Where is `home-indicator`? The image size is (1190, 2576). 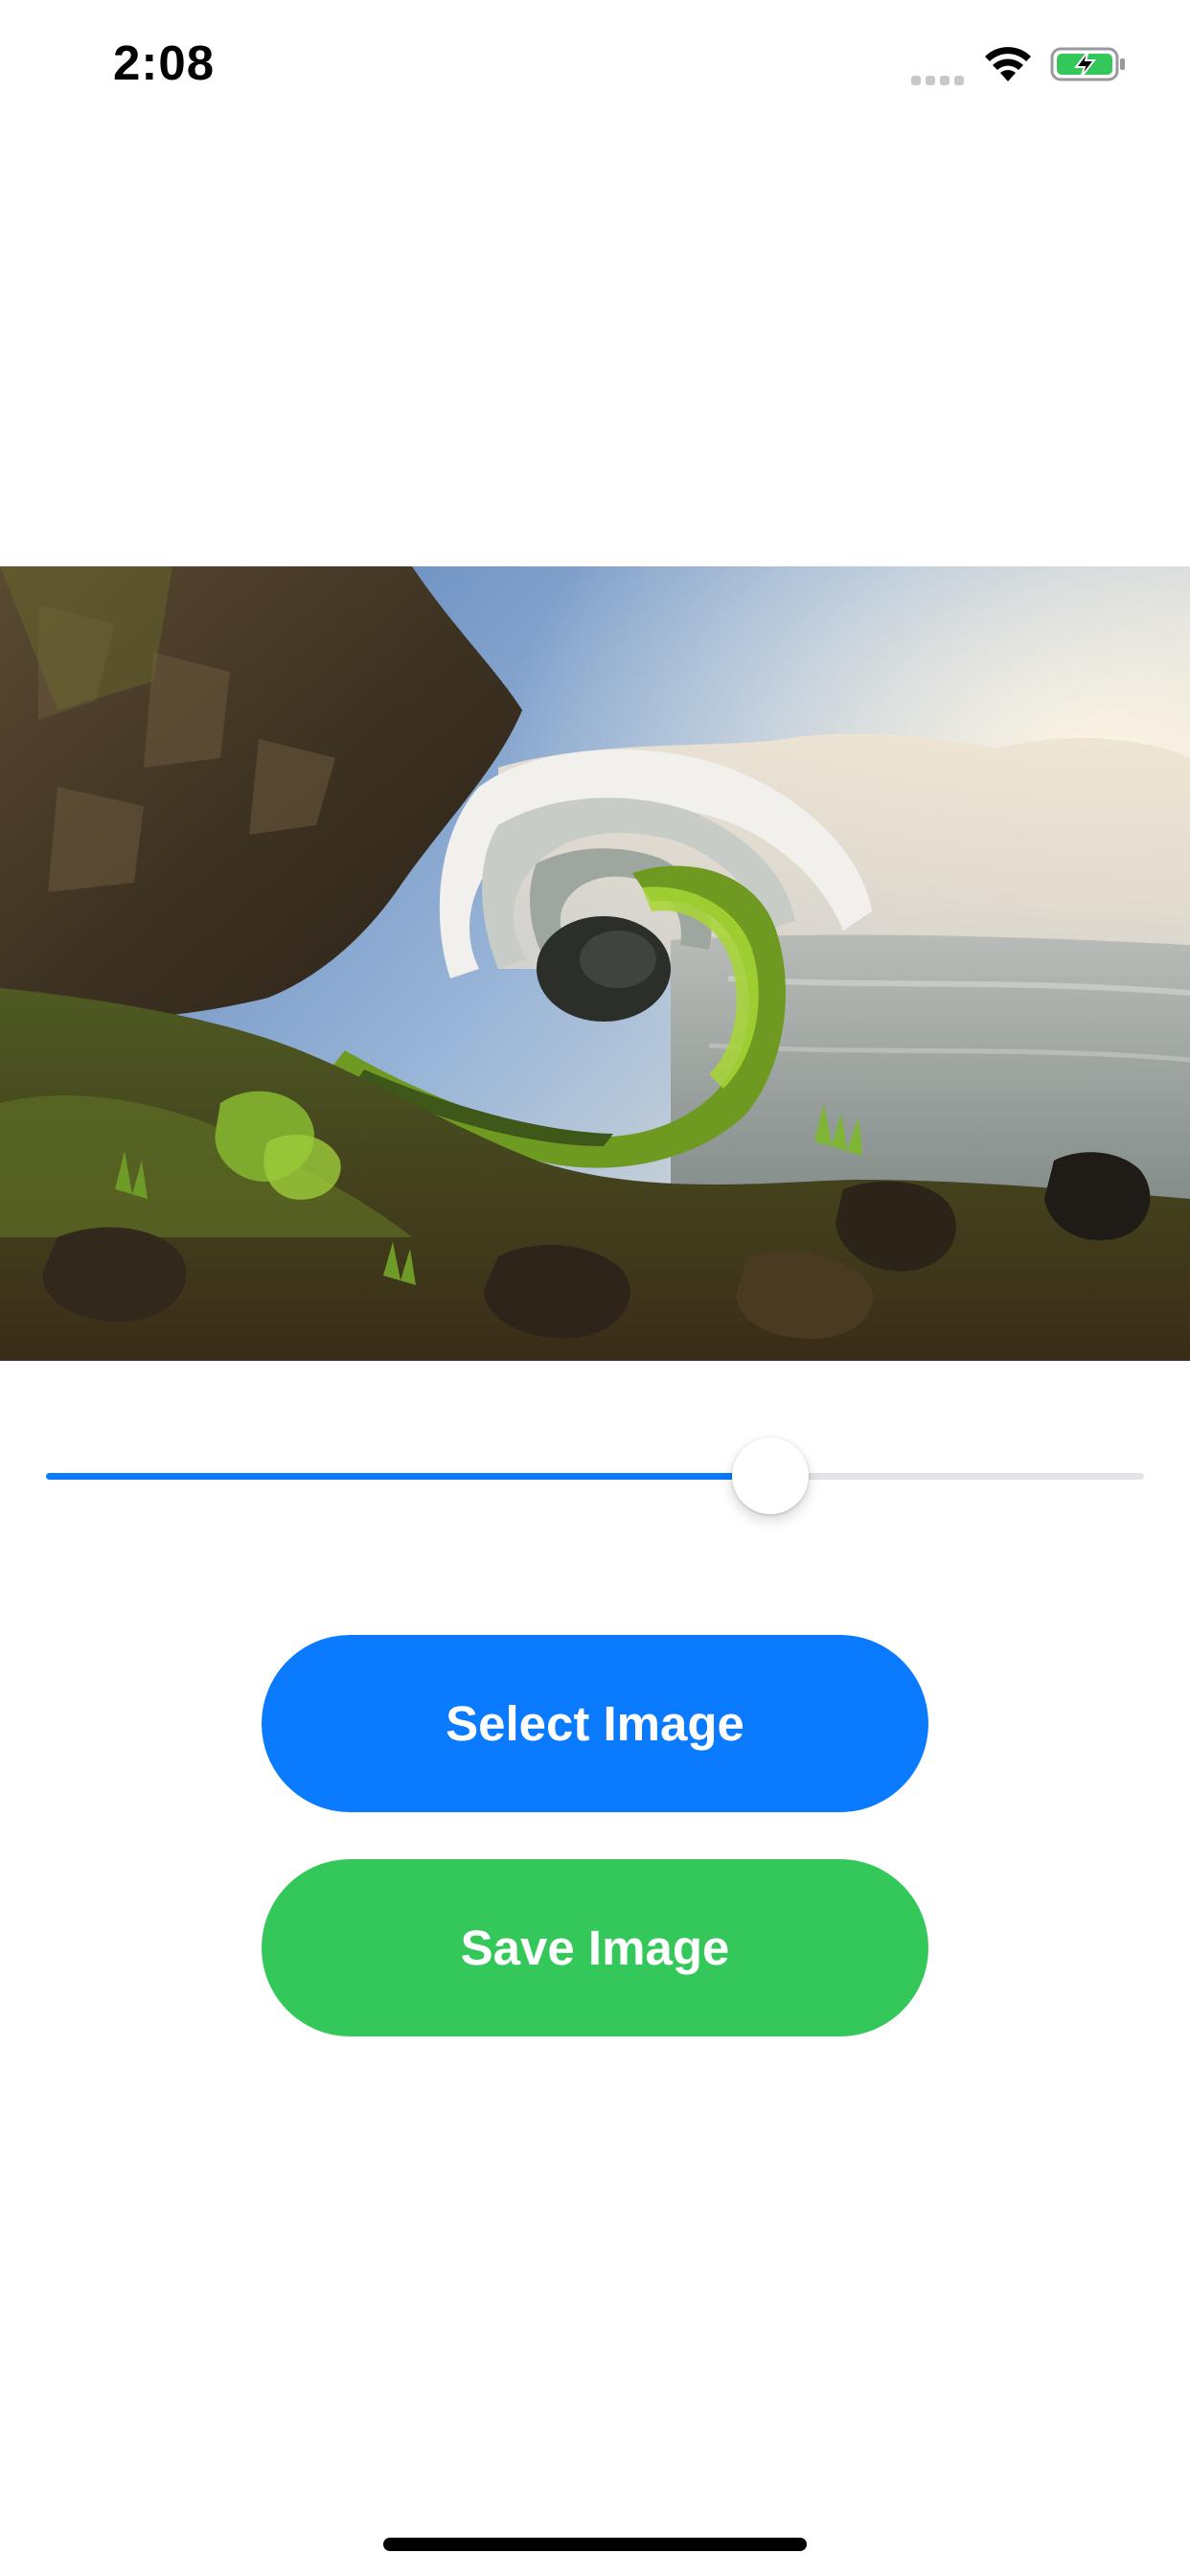
home-indicator is located at coordinates (595, 2544).